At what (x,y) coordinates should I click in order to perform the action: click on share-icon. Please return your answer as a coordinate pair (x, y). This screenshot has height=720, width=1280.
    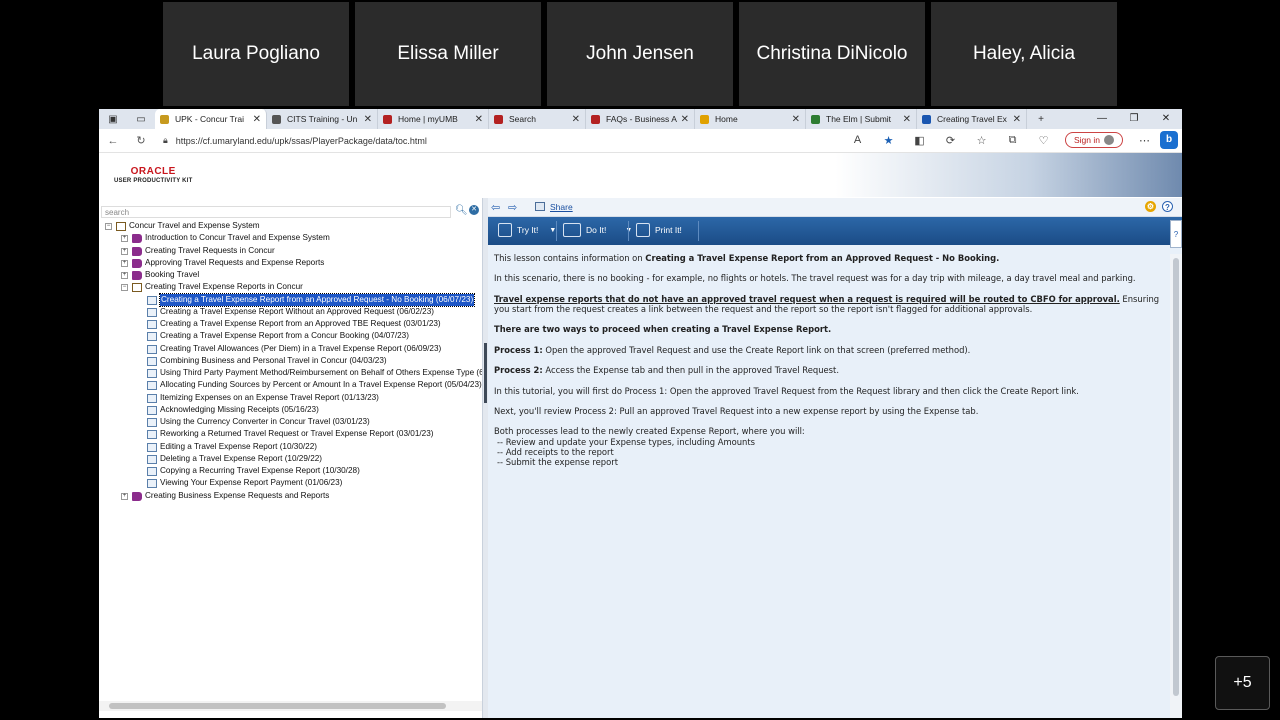
    Looking at the image, I should click on (540, 206).